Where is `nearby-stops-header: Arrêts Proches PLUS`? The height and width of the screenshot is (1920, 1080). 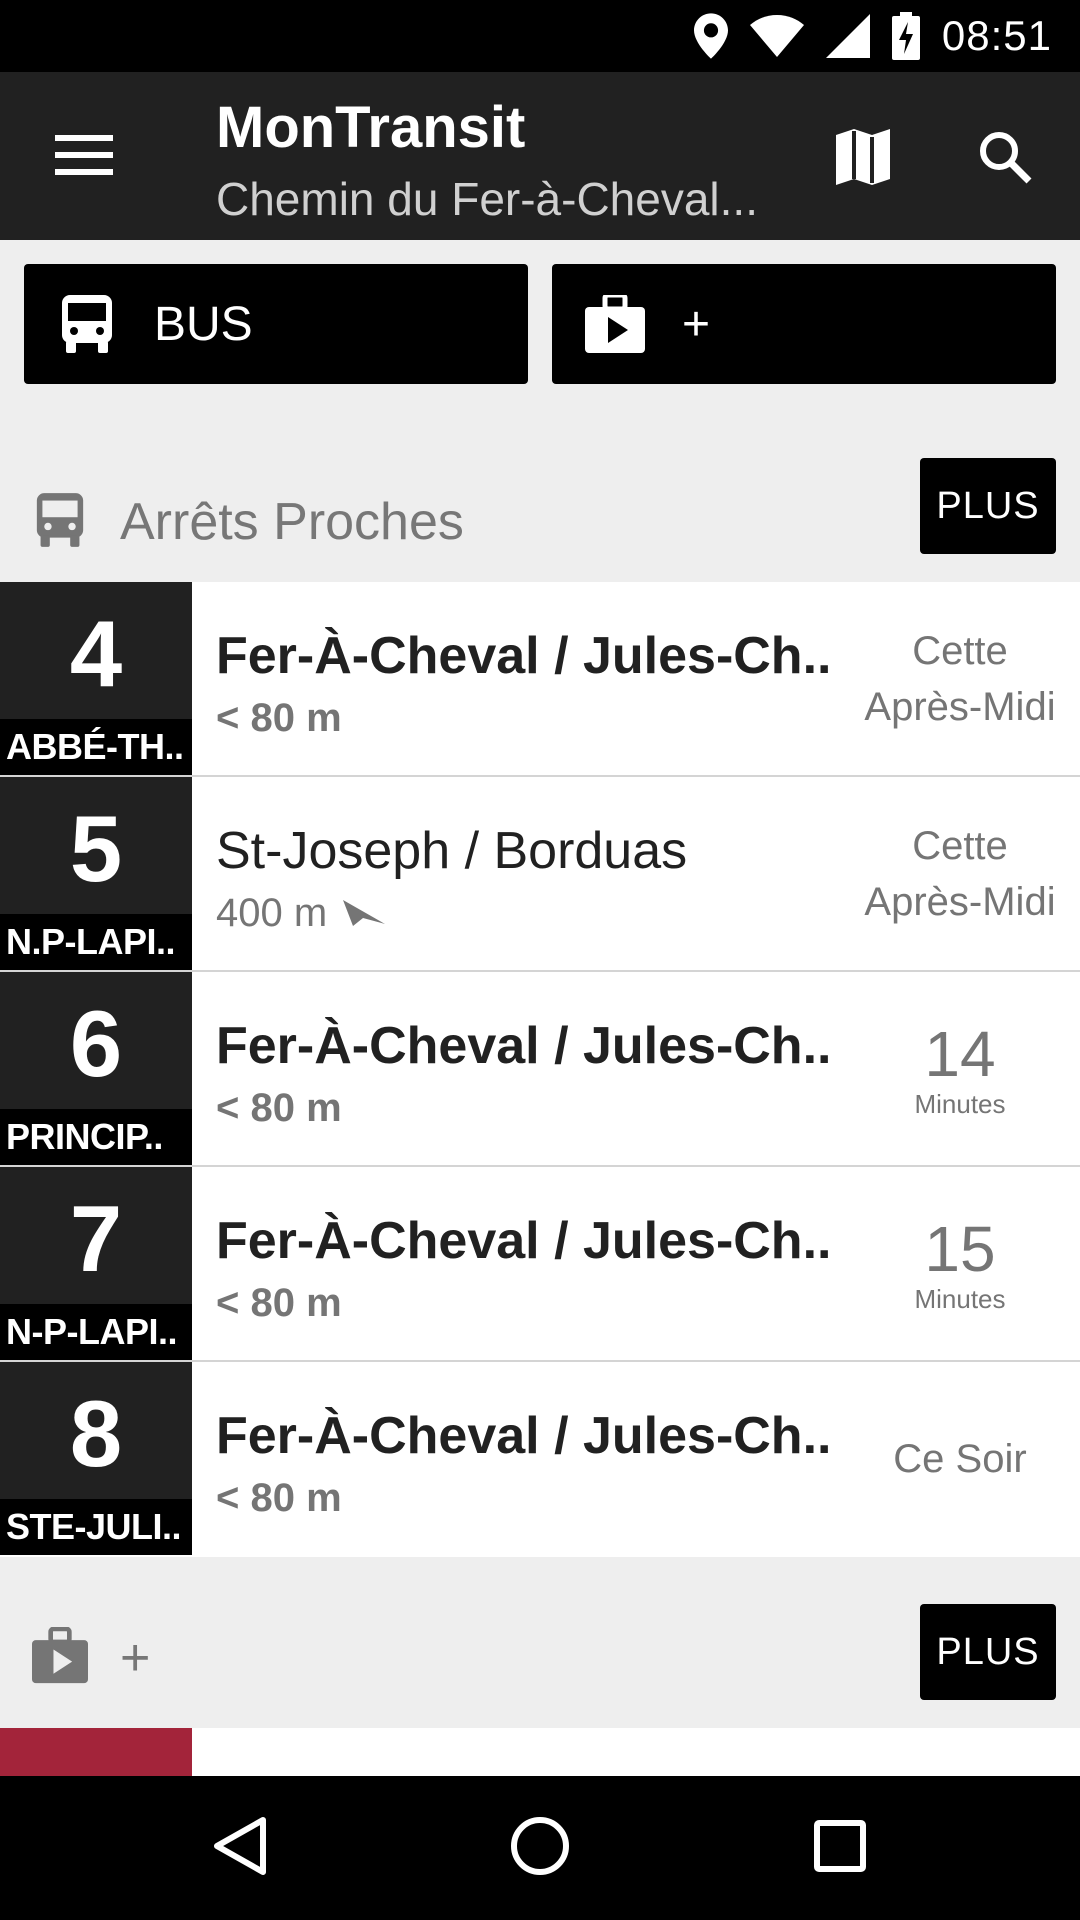
nearby-stops-header: Arrêts Proches PLUS is located at coordinates (540, 513).